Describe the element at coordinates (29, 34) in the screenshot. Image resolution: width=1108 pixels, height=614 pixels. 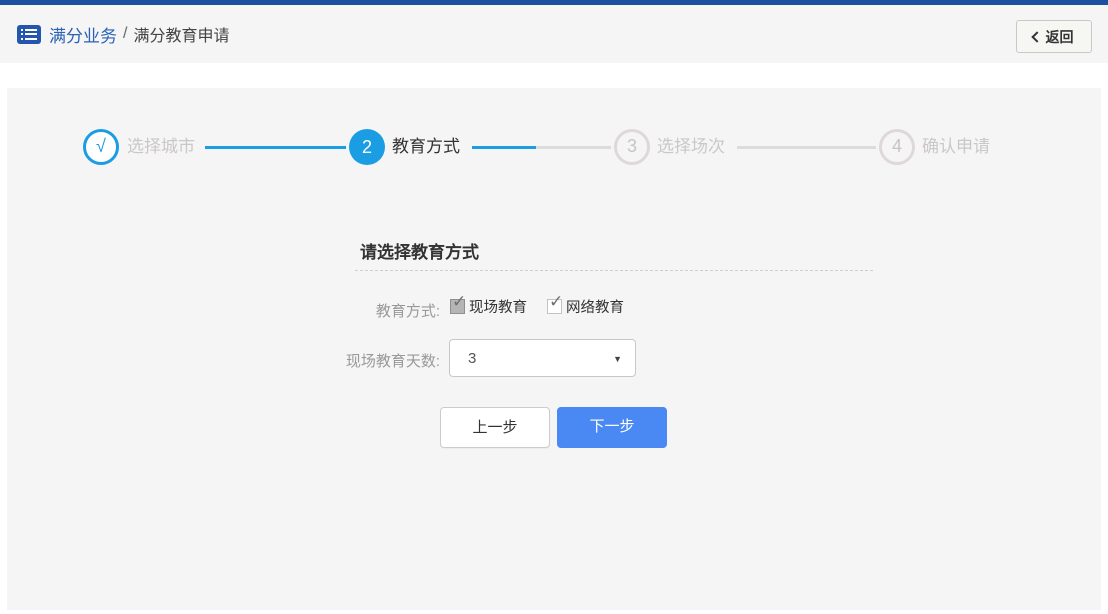
I see `menu-list-icon` at that location.